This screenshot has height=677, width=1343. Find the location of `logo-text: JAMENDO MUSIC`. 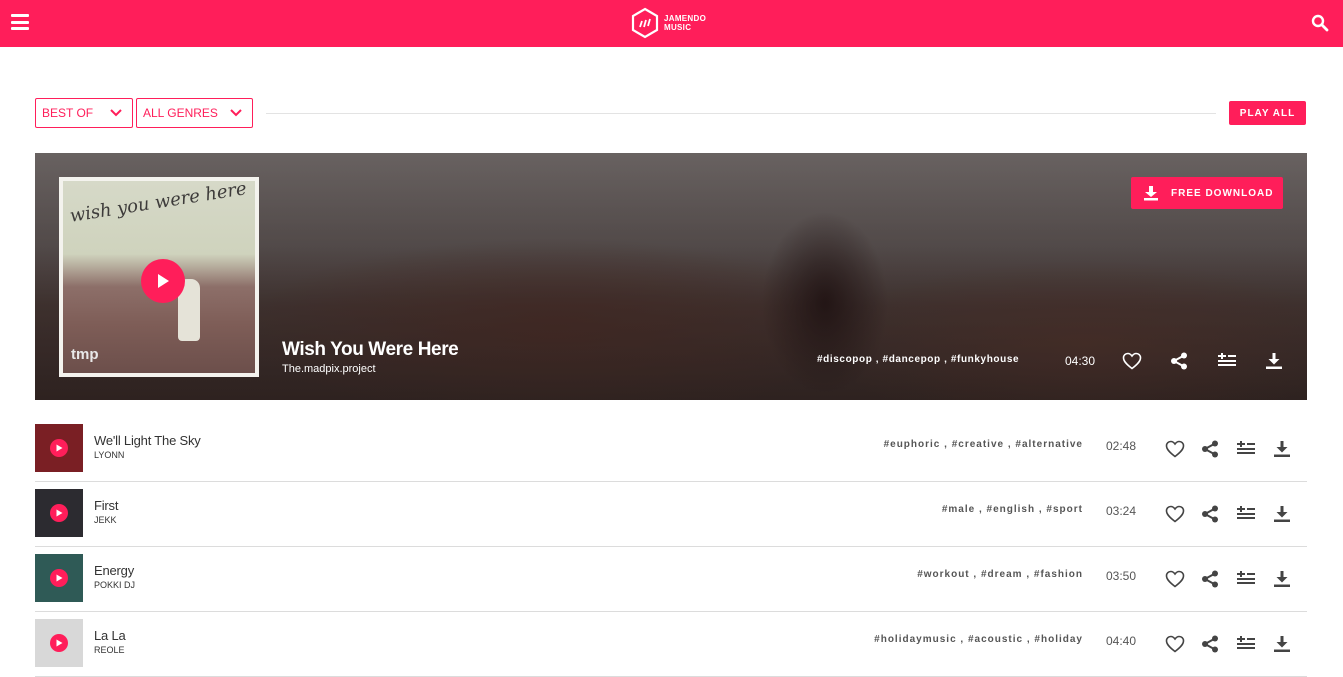

logo-text: JAMENDO MUSIC is located at coordinates (685, 23).